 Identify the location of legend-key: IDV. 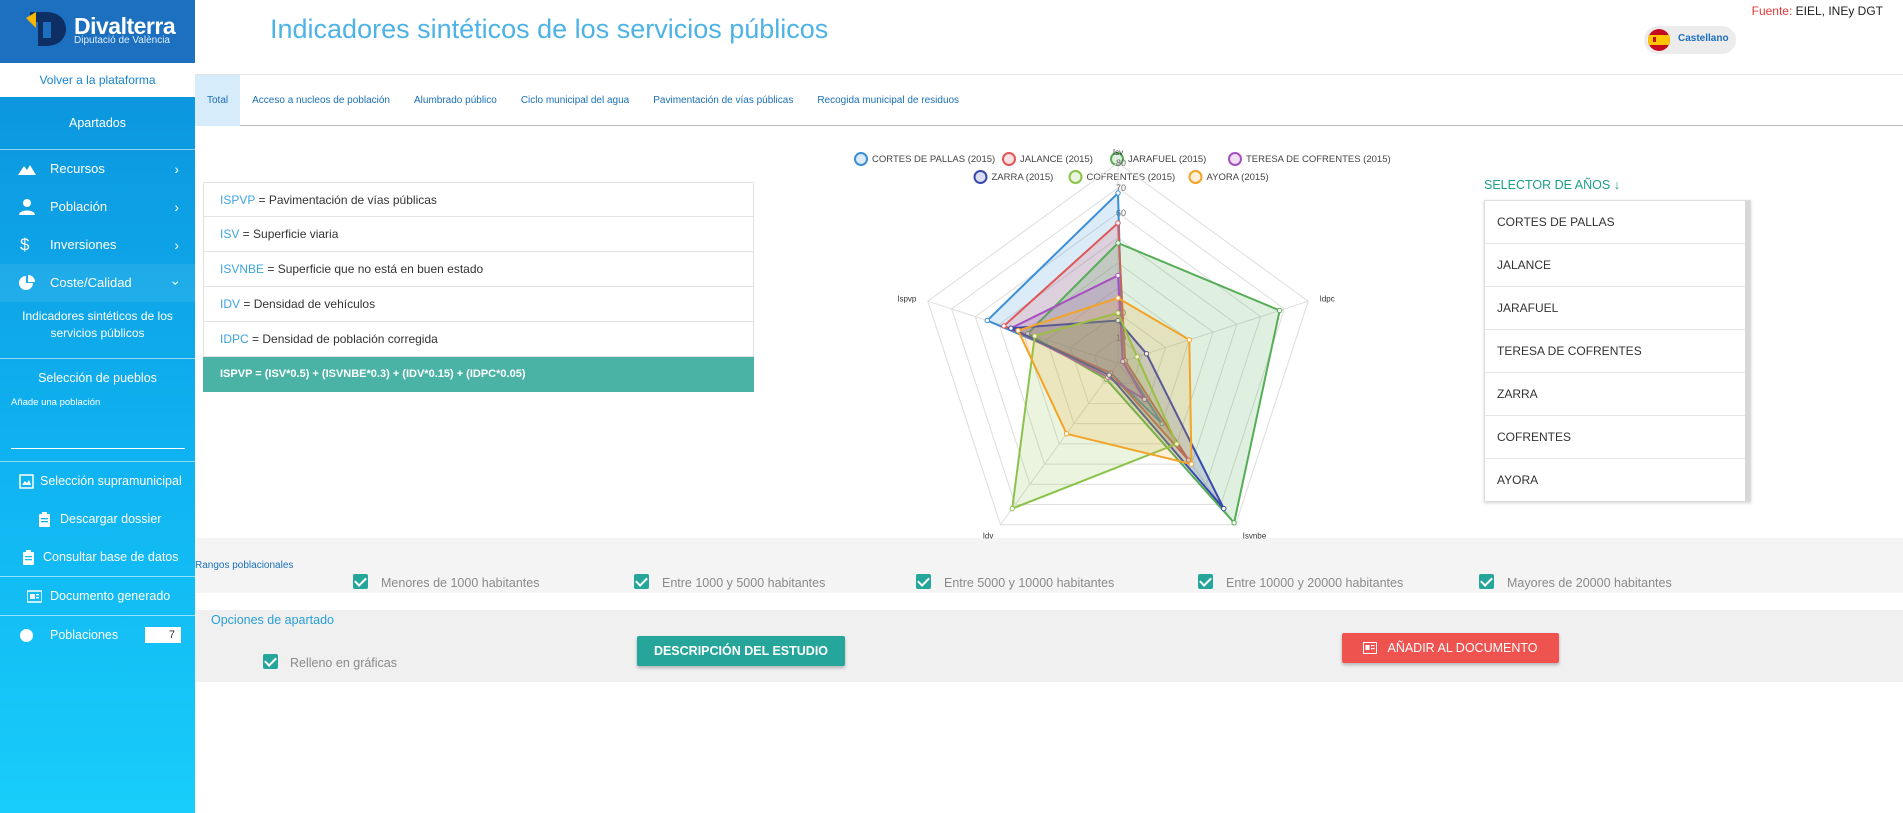
(230, 304).